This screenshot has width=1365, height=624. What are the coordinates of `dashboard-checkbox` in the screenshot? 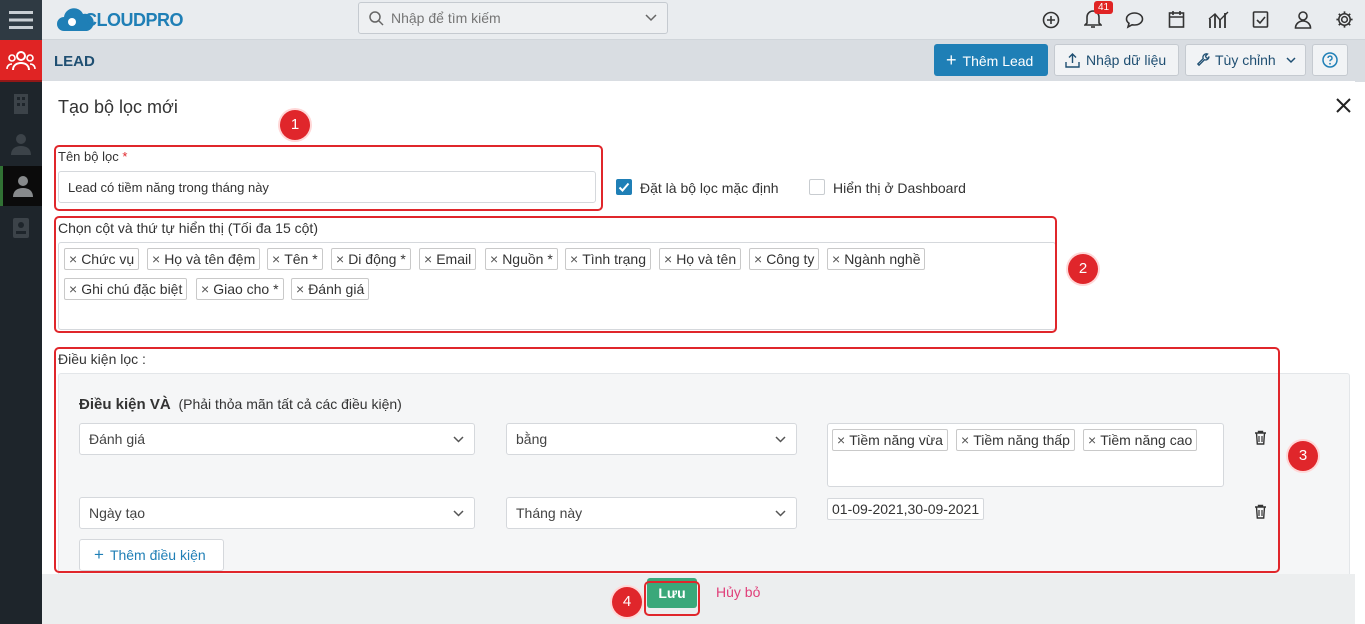 It's located at (817, 187).